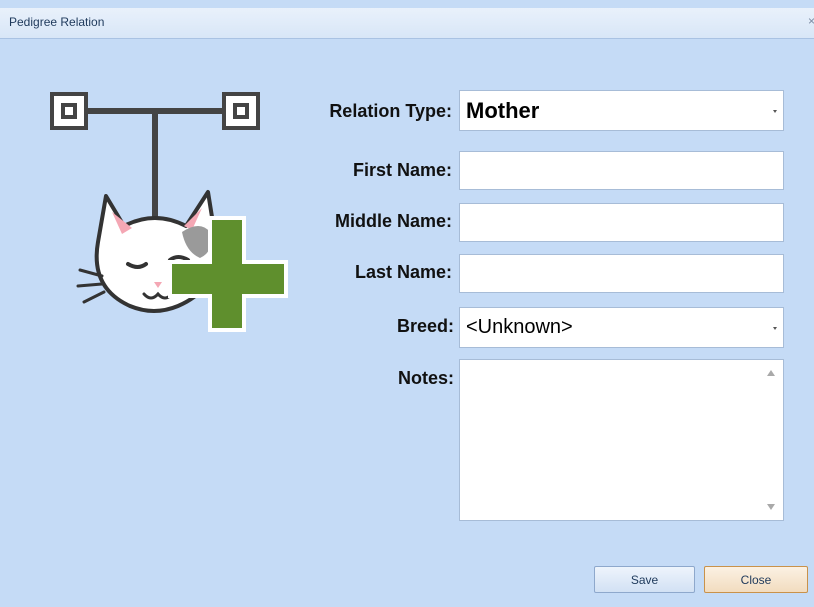  I want to click on first-name-field, so click(621, 170).